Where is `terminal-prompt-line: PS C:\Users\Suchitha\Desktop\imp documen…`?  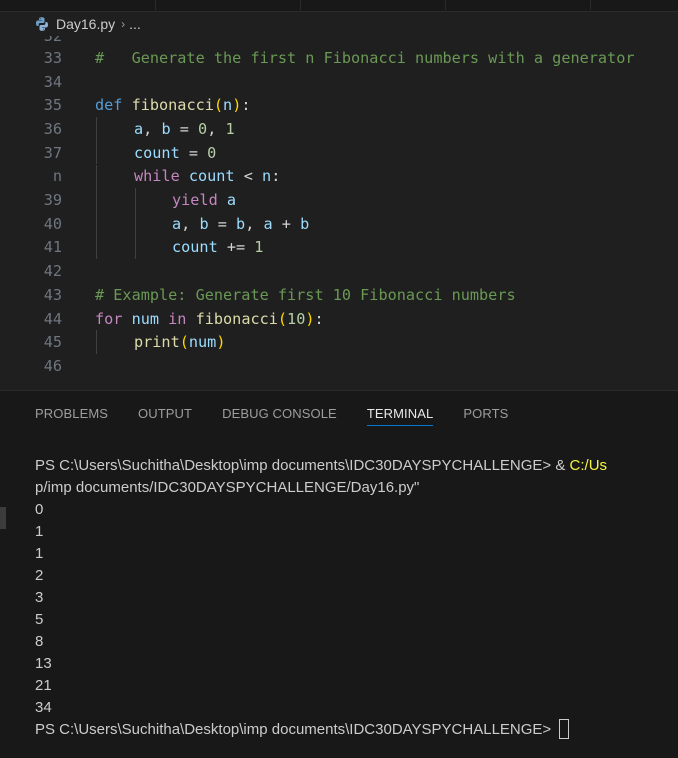
terminal-prompt-line: PS C:\Users\Suchitha\Desktop\imp documen… is located at coordinates (302, 730).